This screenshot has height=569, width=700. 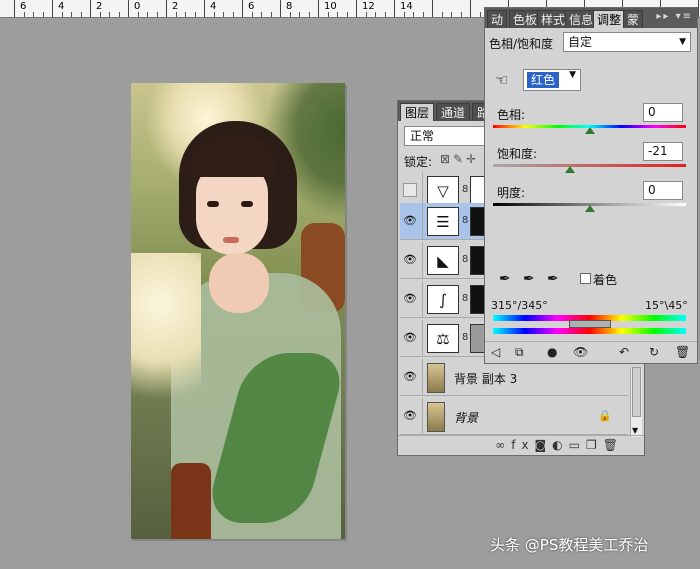 I want to click on hue-slider-handle, so click(x=590, y=130).